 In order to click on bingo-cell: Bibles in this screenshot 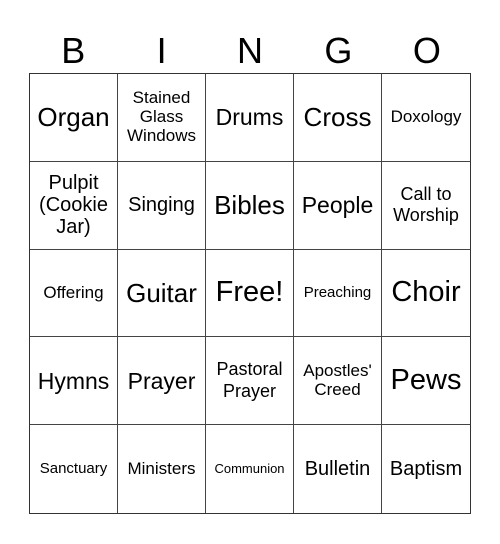, I will do `click(250, 205)`.